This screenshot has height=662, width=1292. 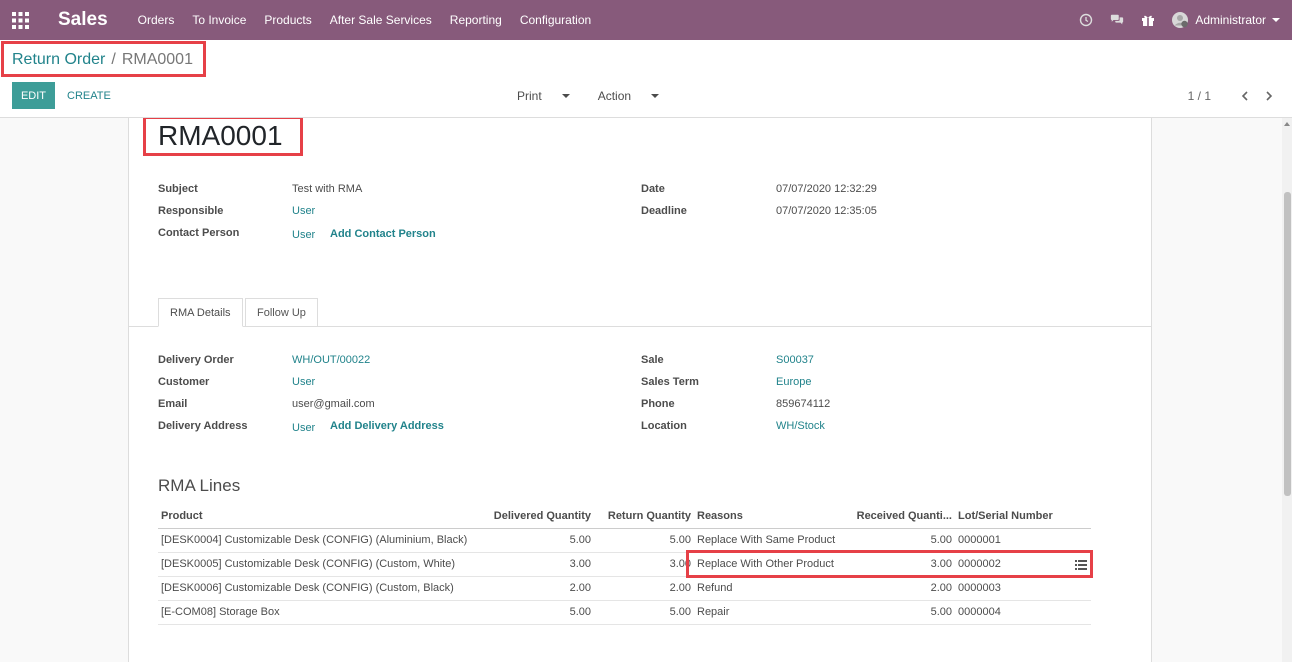 What do you see at coordinates (769, 540) in the screenshot?
I see `cell-reason: Replace With Same Product` at bounding box center [769, 540].